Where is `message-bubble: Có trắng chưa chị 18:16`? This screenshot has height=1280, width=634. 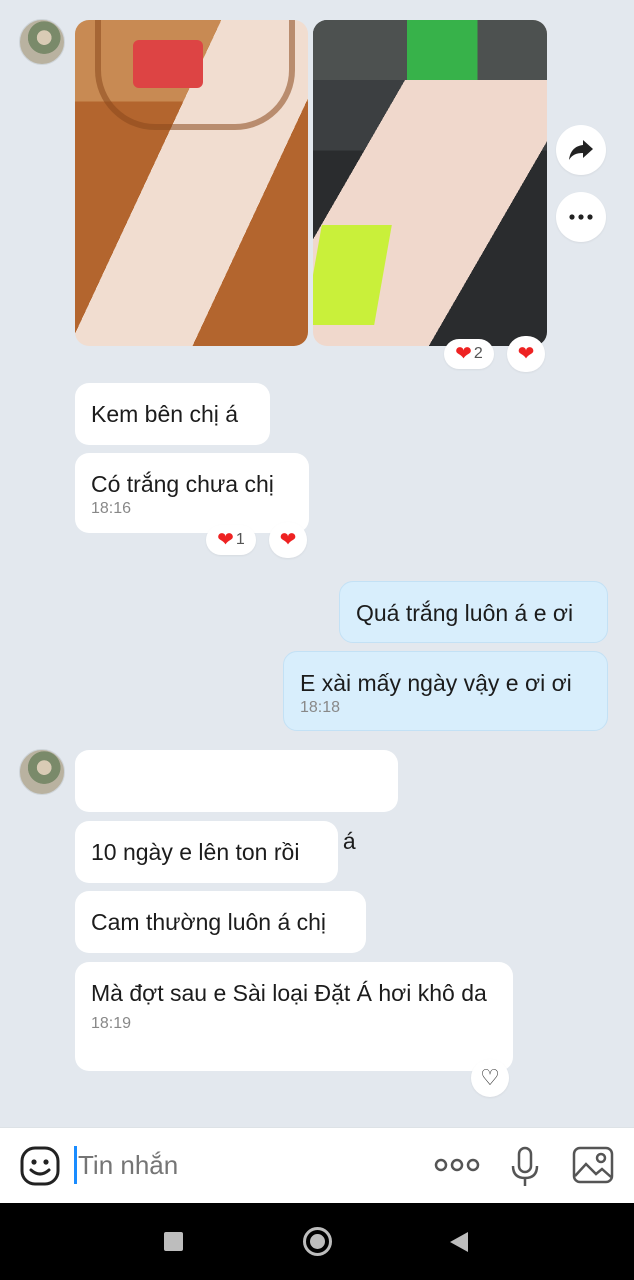
message-bubble: Có trắng chưa chị 18:16 is located at coordinates (192, 493).